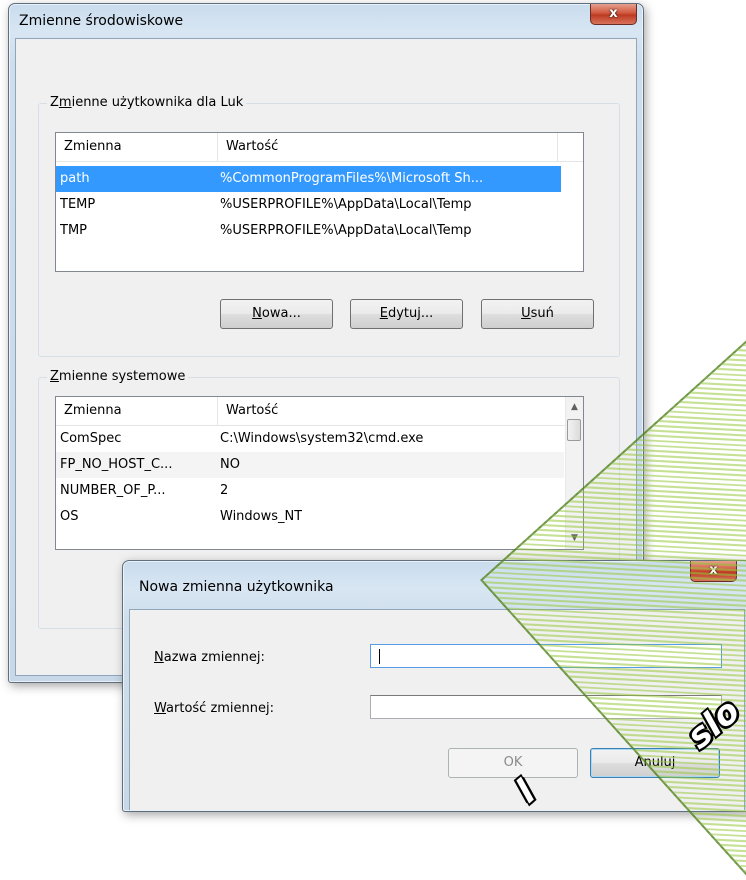  I want to click on variable-name: TEMP, so click(78, 204).